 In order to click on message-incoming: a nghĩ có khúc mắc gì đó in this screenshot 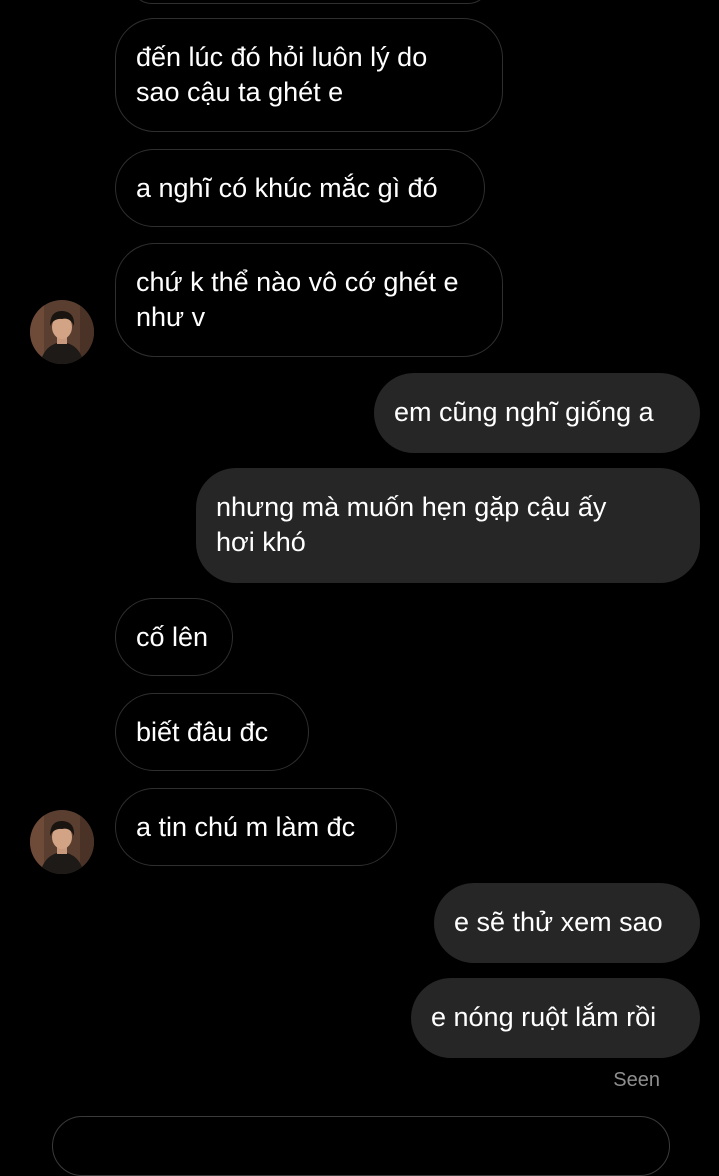, I will do `click(300, 188)`.